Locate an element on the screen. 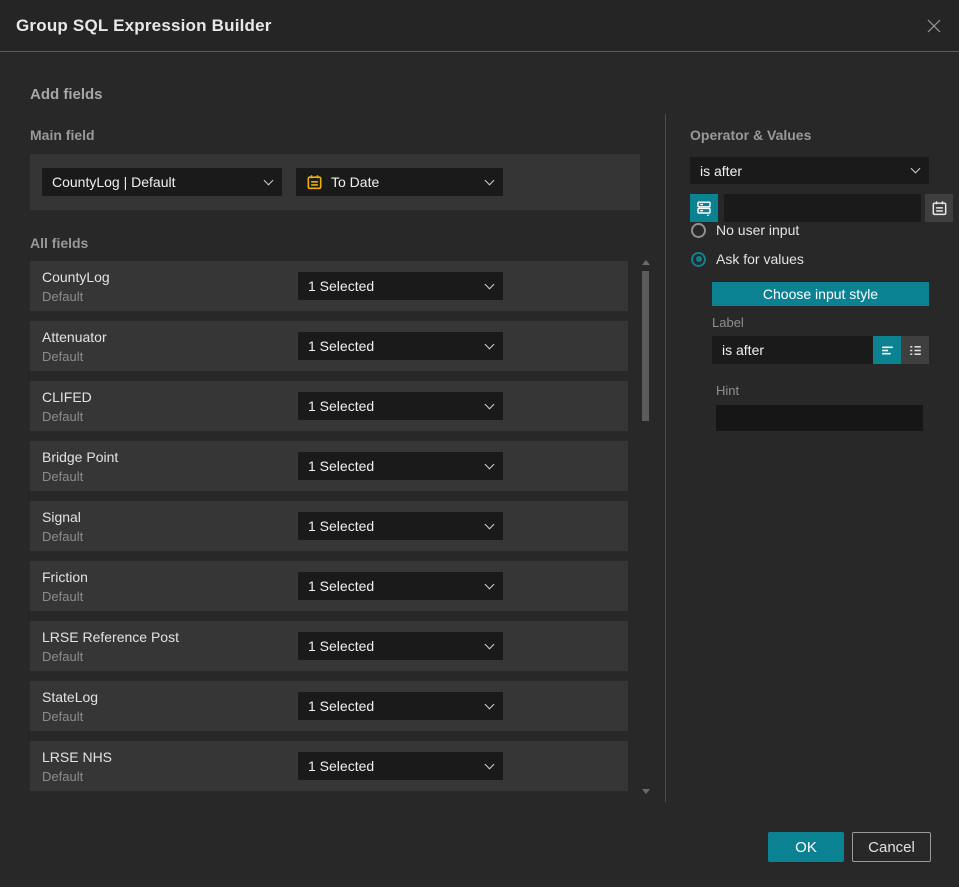  close-button is located at coordinates (934, 26).